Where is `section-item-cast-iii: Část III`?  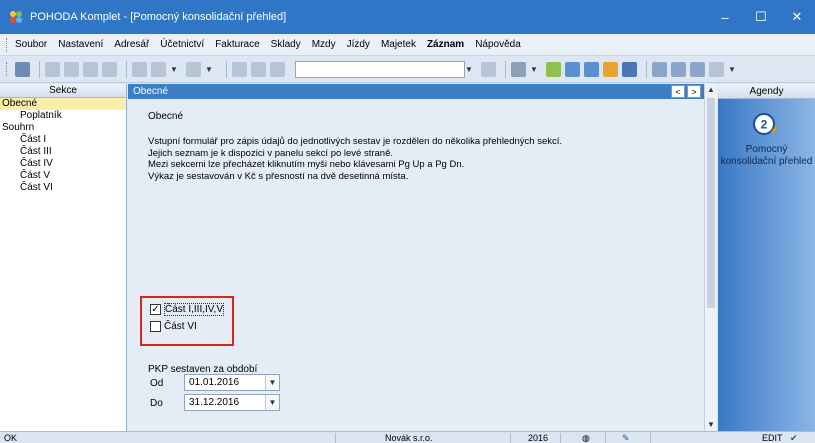 section-item-cast-iii: Část III is located at coordinates (63, 152).